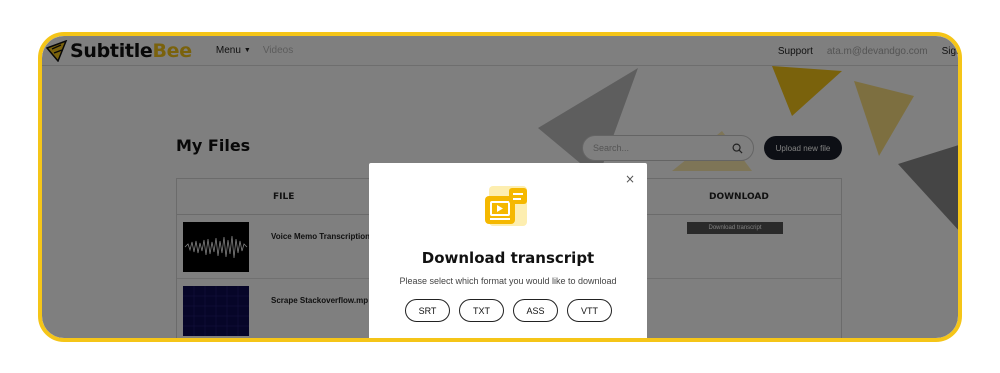 The image size is (1000, 373). I want to click on format-txt-button: TXT, so click(481, 310).